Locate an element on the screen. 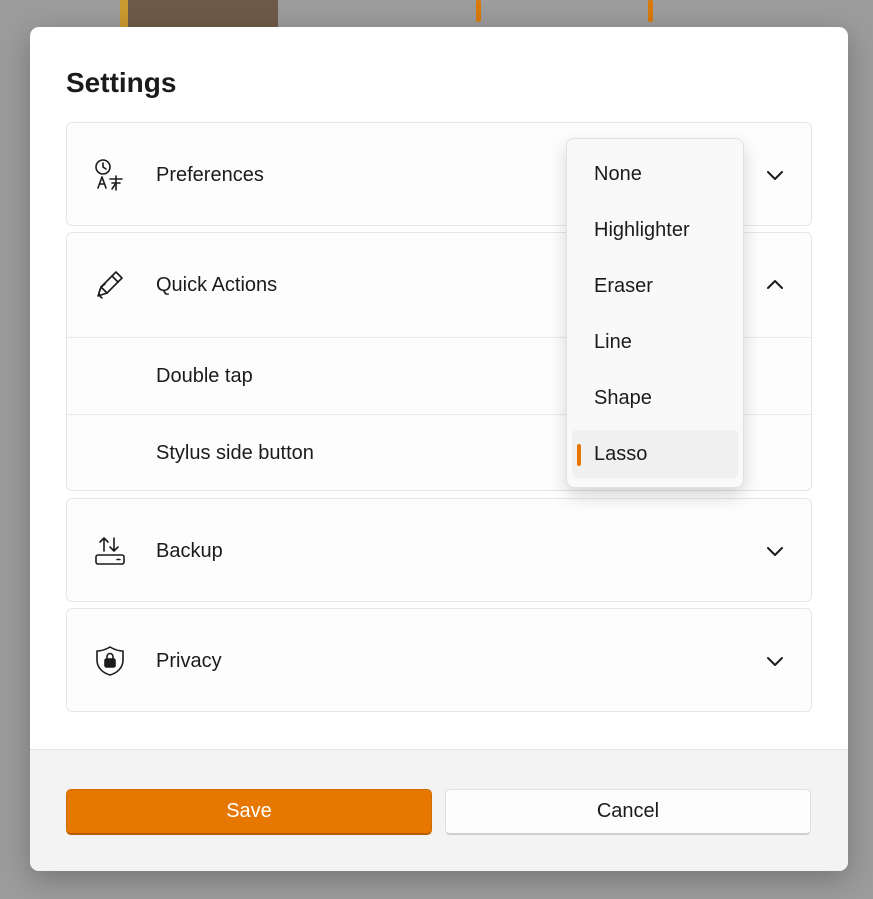 The image size is (873, 899). cancel-button: Cancel is located at coordinates (628, 812).